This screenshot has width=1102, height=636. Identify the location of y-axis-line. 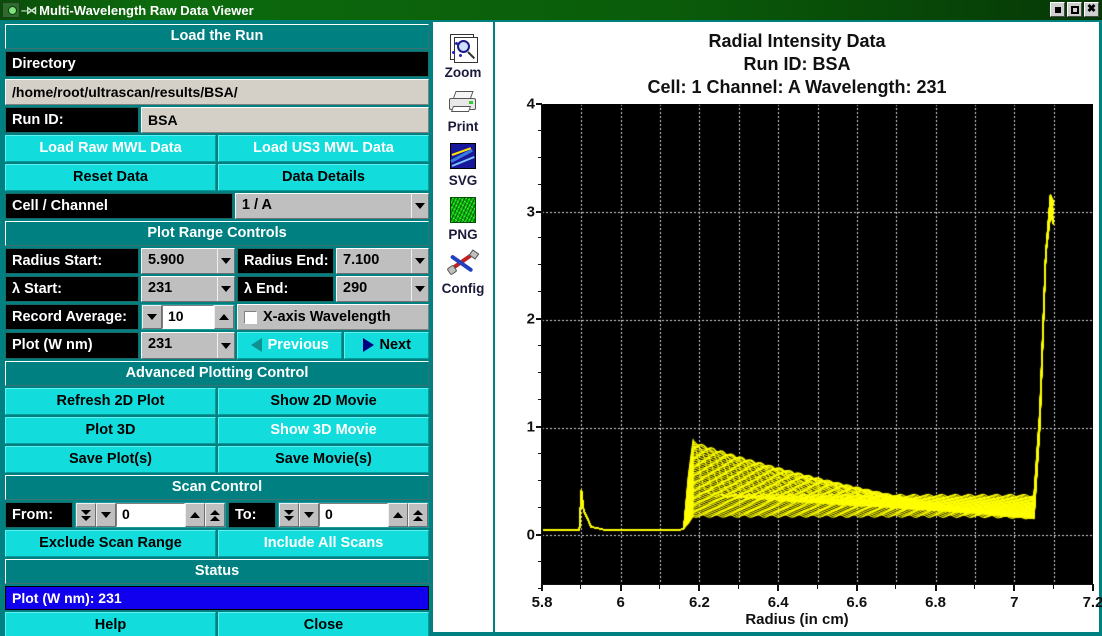
(541, 343).